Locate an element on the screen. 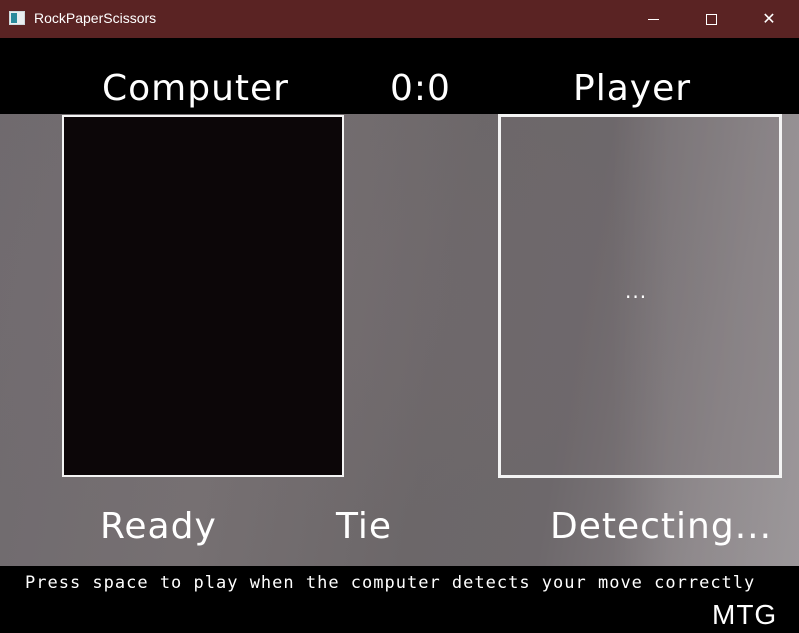 This screenshot has width=799, height=633. round-result: Tie is located at coordinates (364, 526).